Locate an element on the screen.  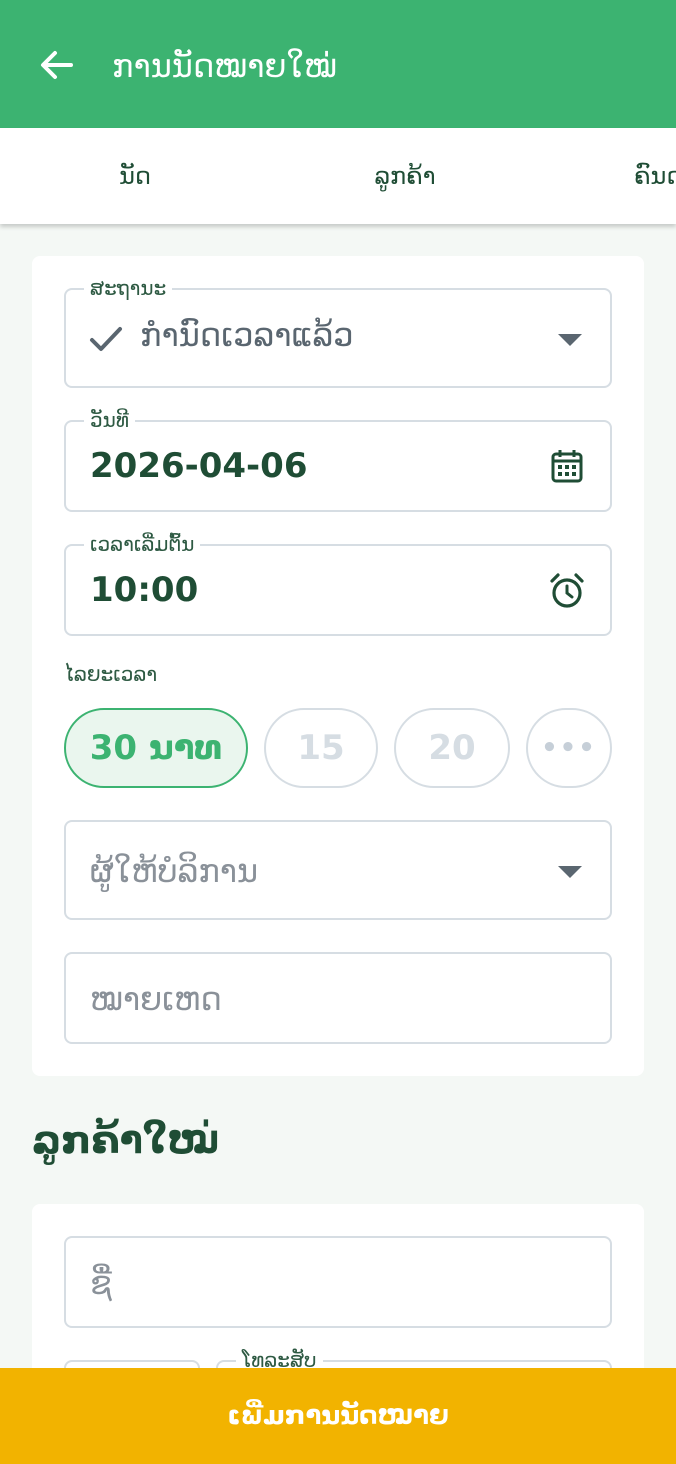
provider-select: ຜູ້ໃຫ້ບໍລິການ is located at coordinates (338, 870).